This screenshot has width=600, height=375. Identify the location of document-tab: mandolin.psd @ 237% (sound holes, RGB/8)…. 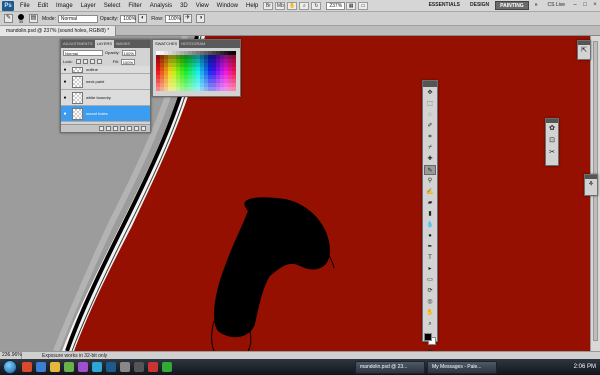
(58, 31).